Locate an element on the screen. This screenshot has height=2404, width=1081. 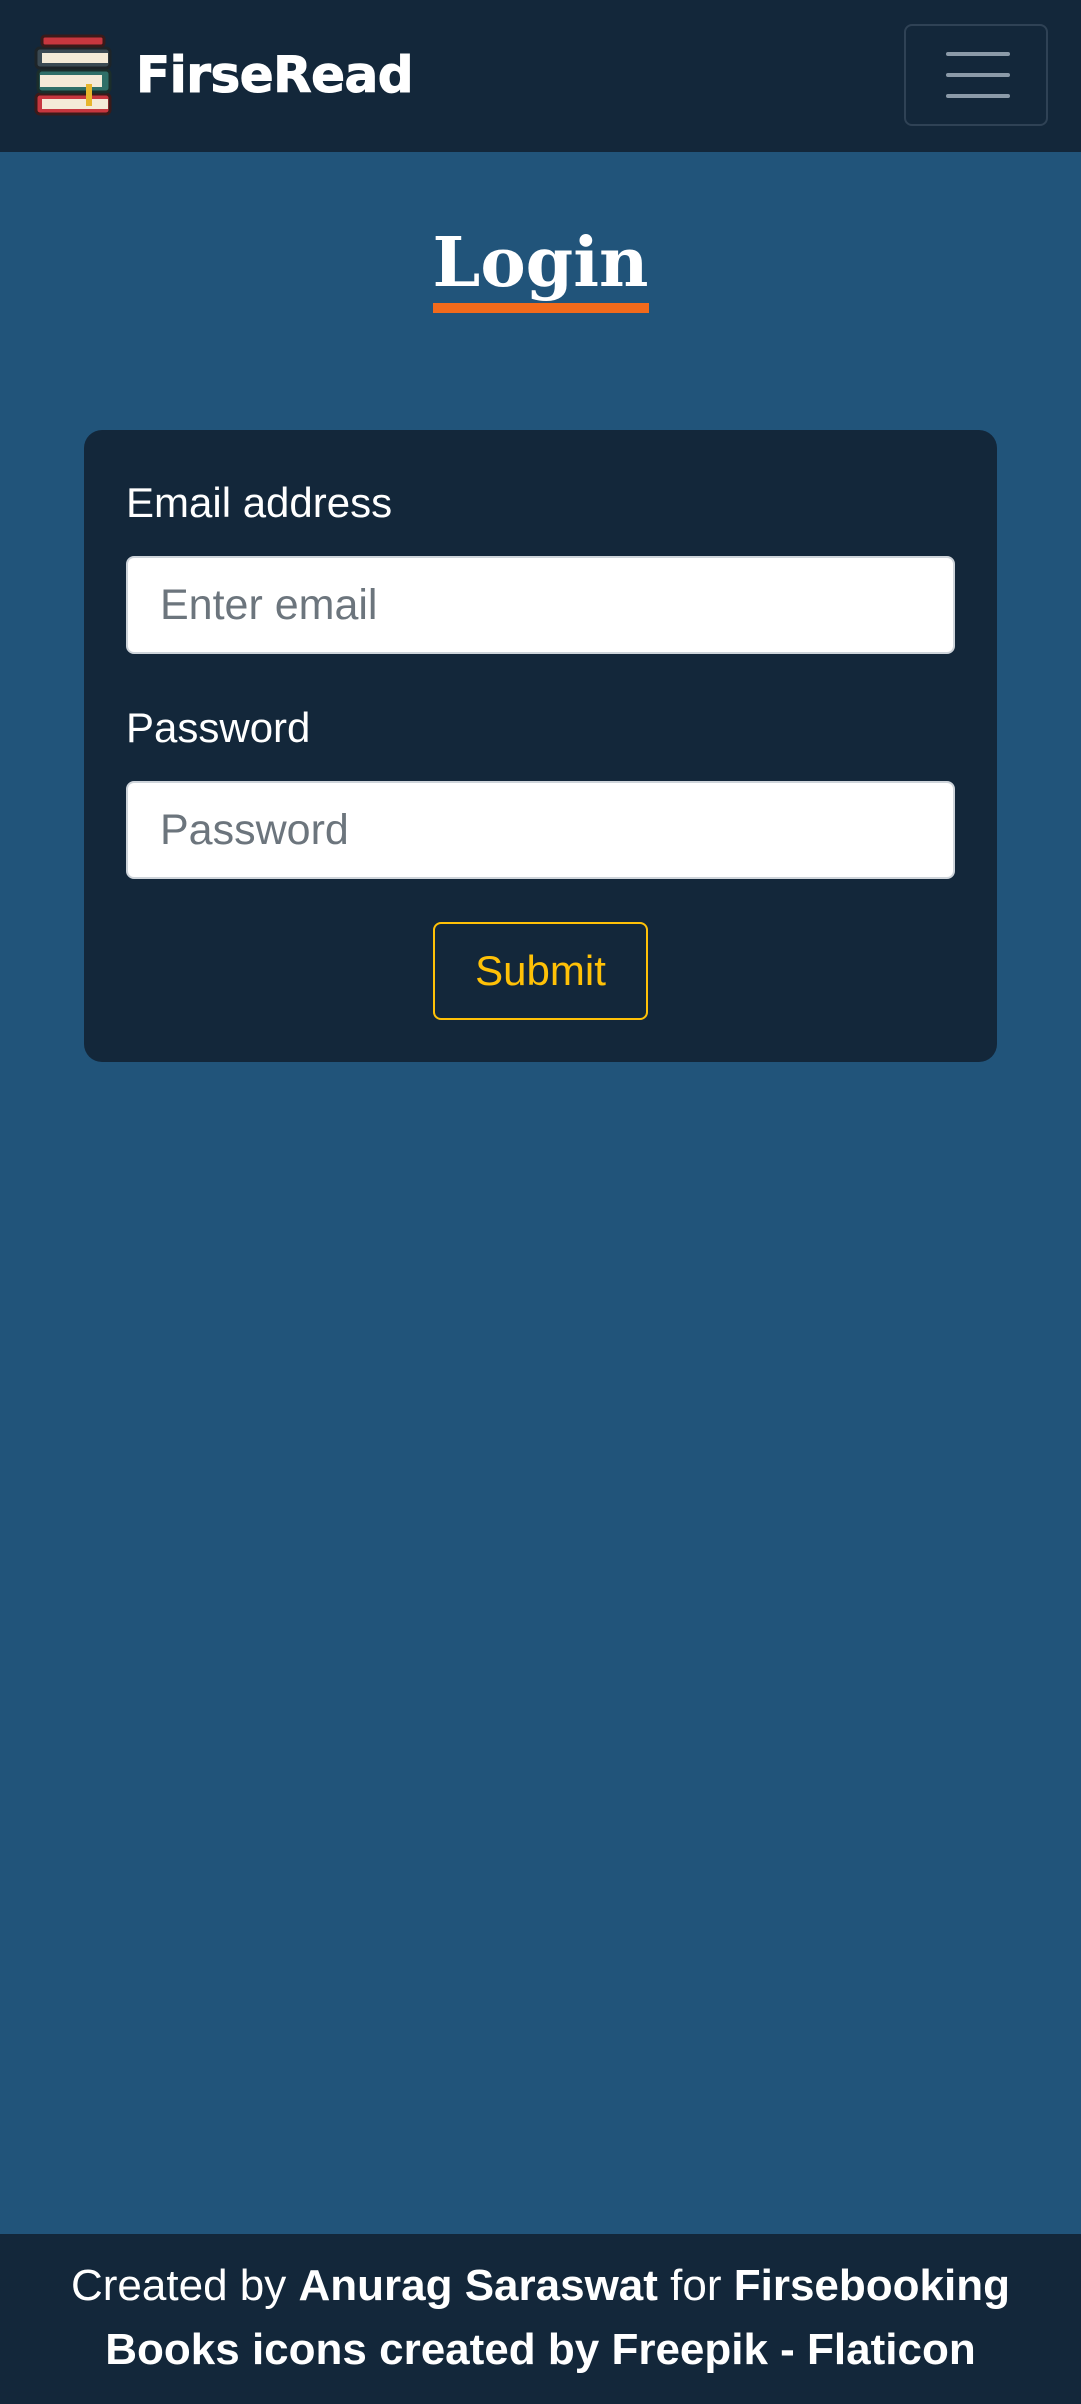
email-input is located at coordinates (540, 605).